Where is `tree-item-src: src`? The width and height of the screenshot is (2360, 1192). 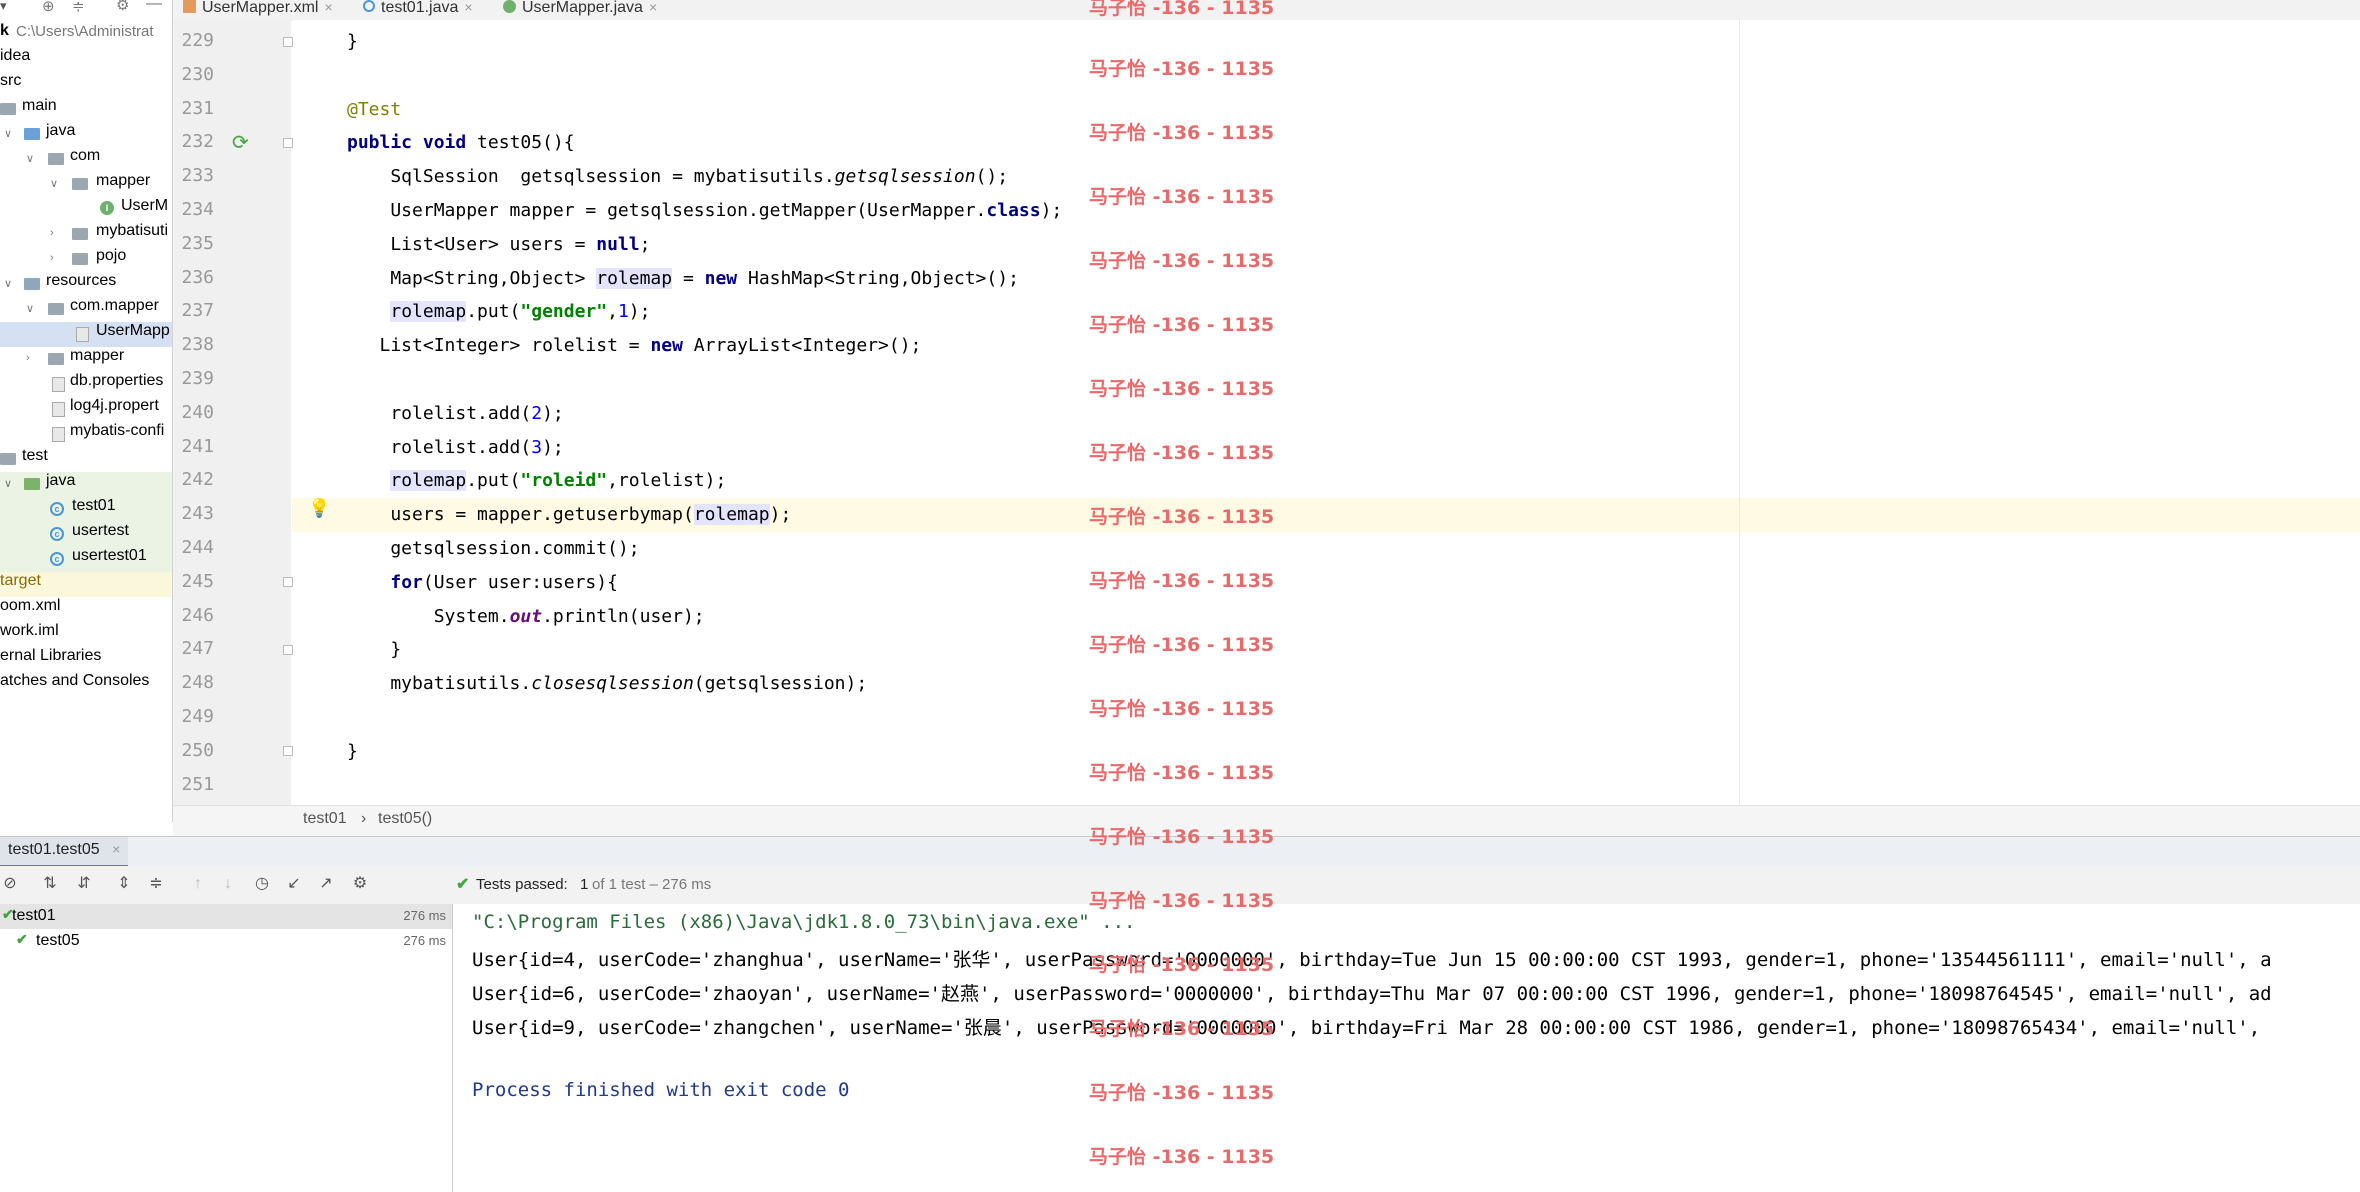 tree-item-src: src is located at coordinates (86, 84).